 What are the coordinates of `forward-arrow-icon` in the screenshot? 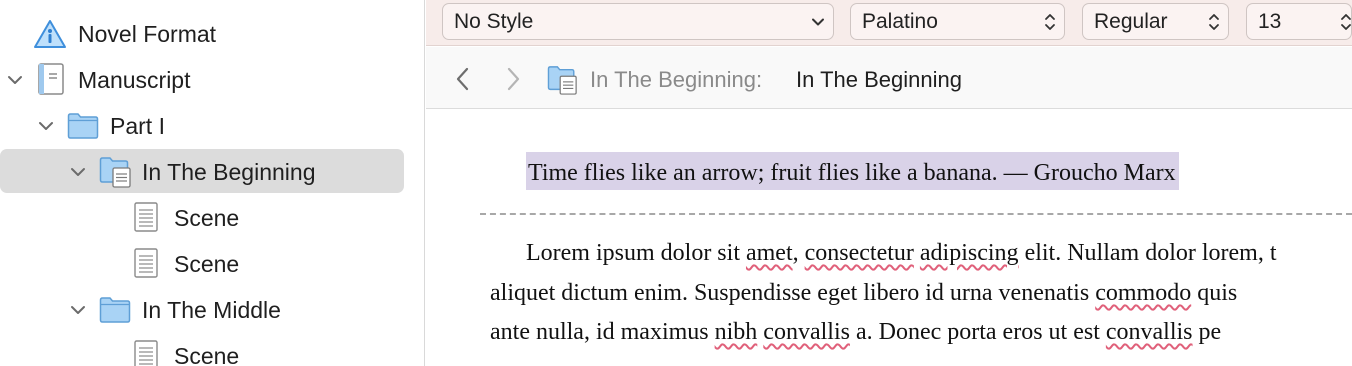 It's located at (513, 81).